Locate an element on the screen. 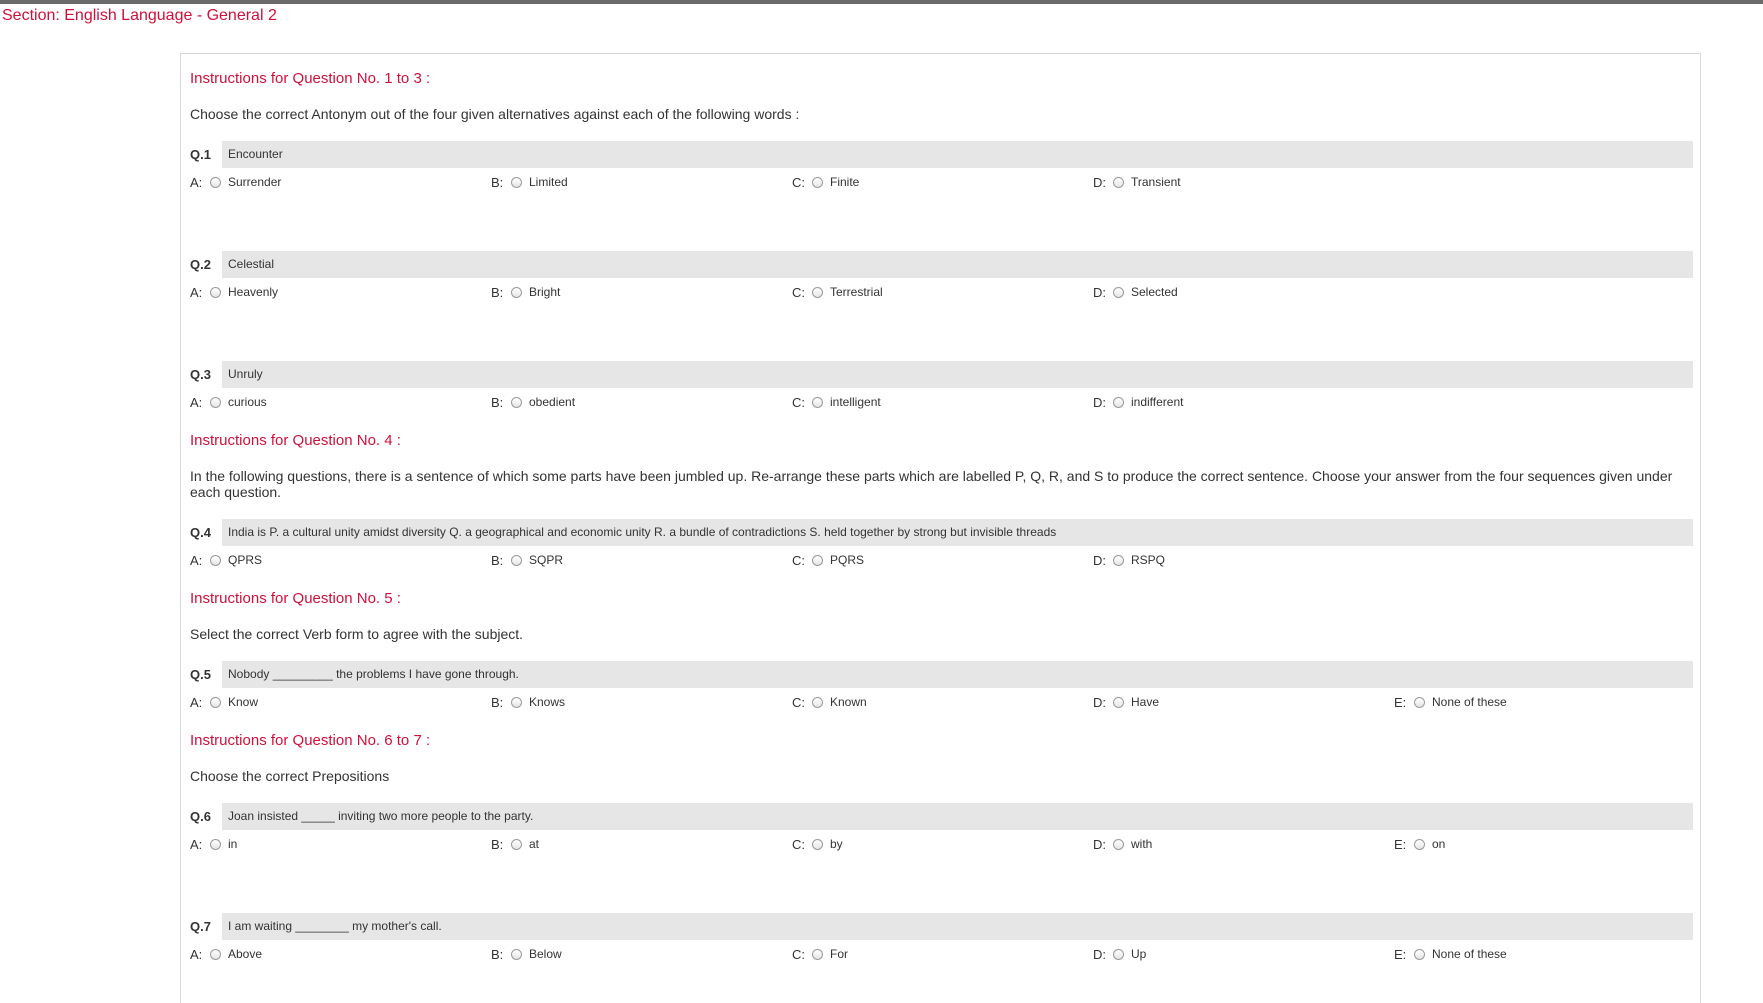 This screenshot has width=1763, height=1003. option-a: A: in is located at coordinates (213, 844).